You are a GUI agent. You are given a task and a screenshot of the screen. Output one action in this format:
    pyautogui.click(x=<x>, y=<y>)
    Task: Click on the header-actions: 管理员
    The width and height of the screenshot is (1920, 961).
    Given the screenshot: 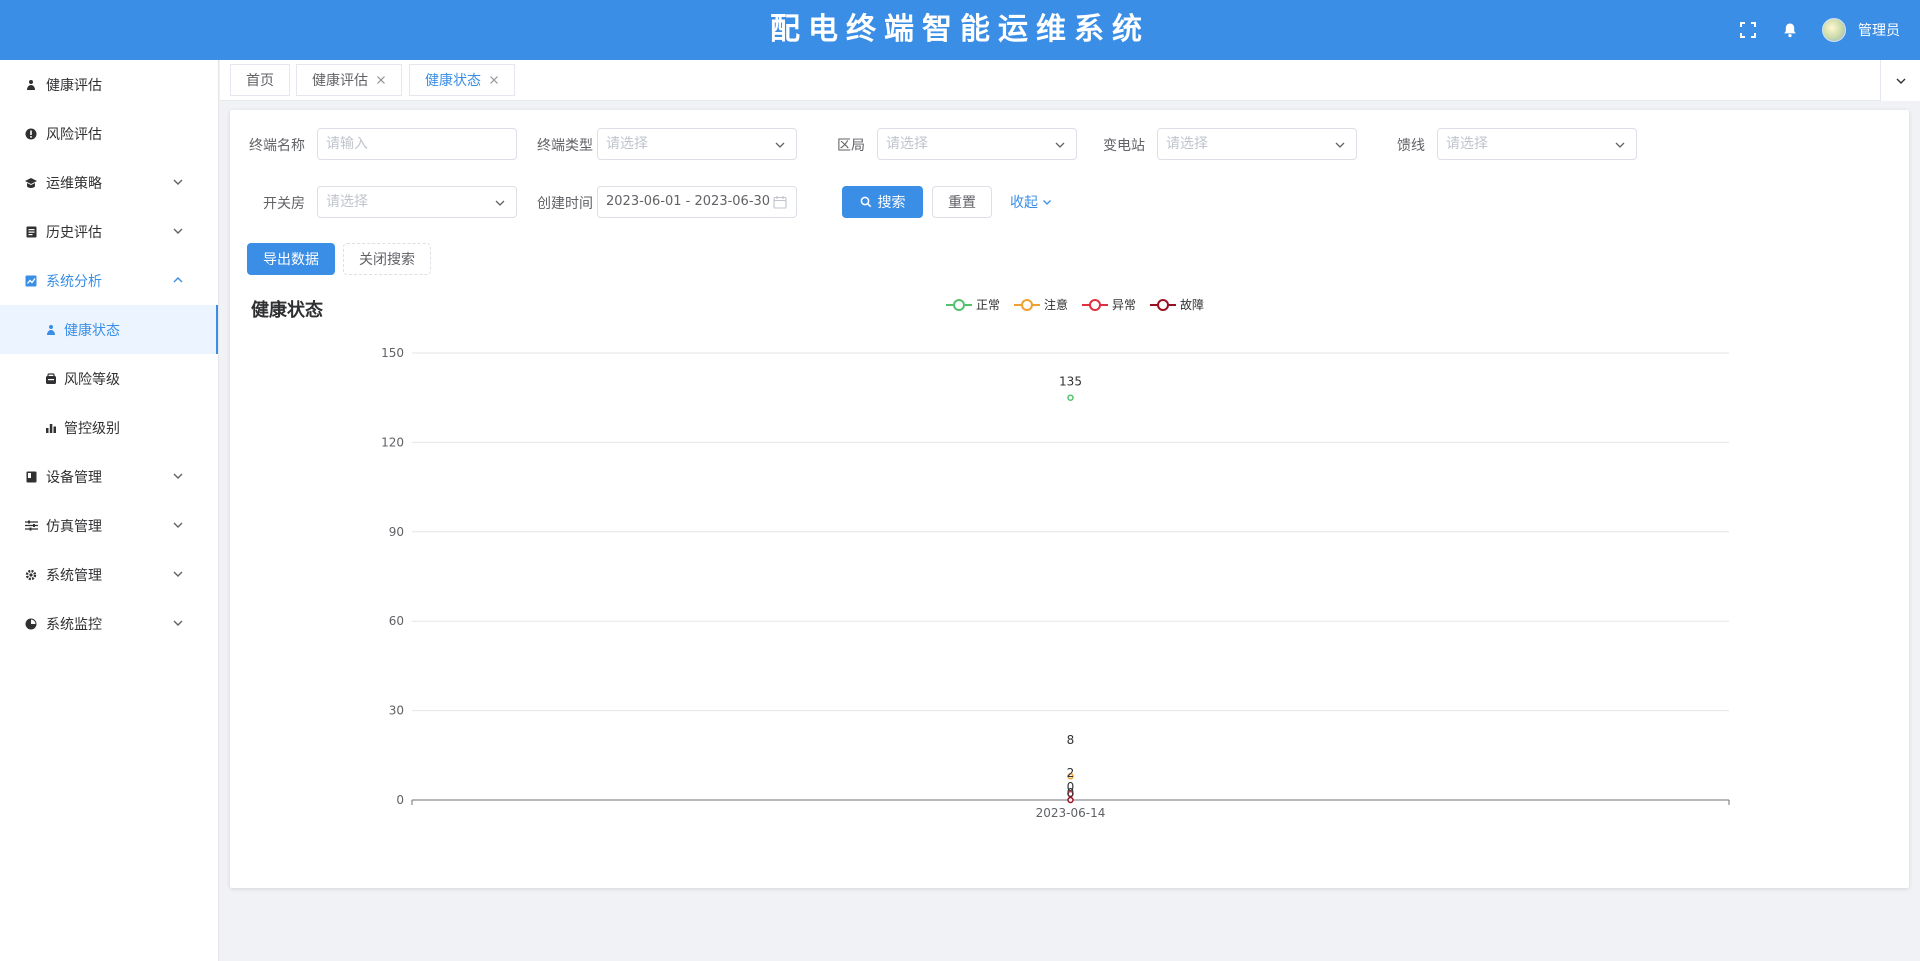 What is the action you would take?
    pyautogui.click(x=1819, y=30)
    